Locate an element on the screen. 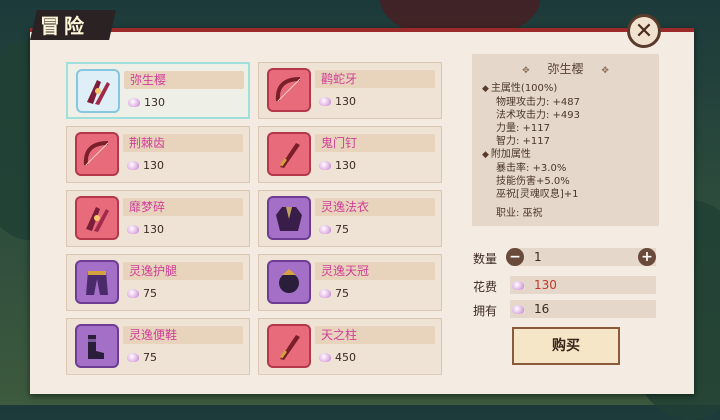  quantity-stepper: 1 is located at coordinates (583, 257).